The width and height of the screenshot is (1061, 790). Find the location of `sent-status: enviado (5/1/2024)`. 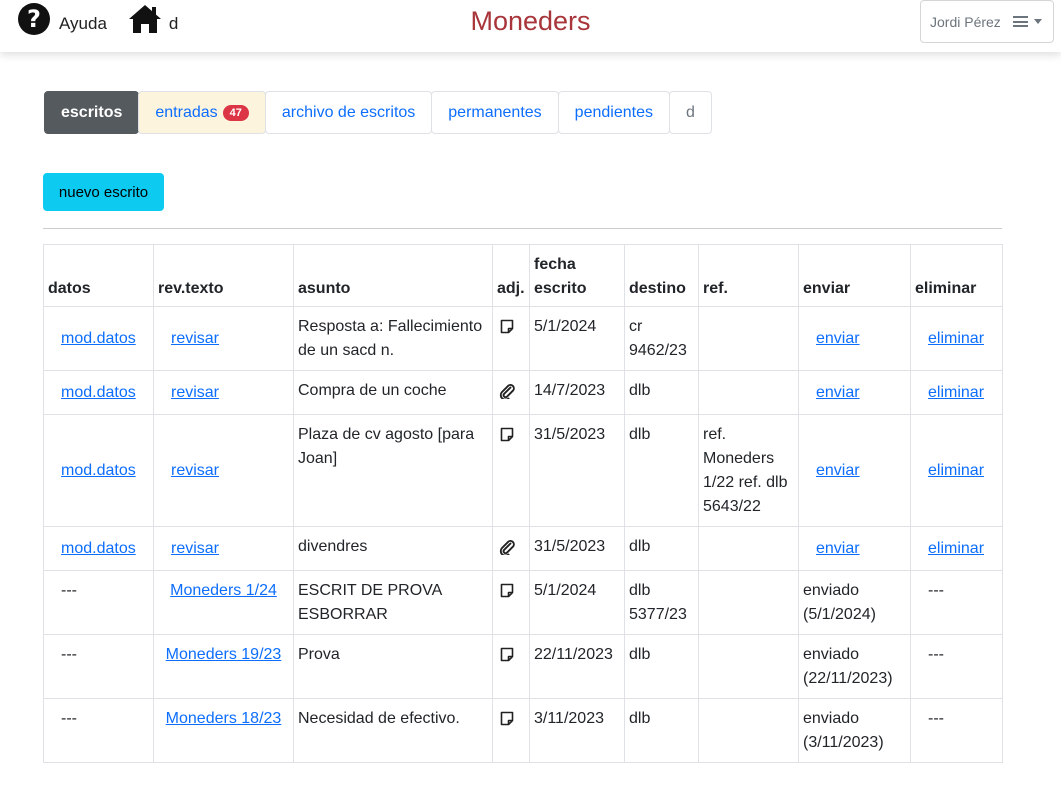

sent-status: enviado (5/1/2024) is located at coordinates (839, 602).